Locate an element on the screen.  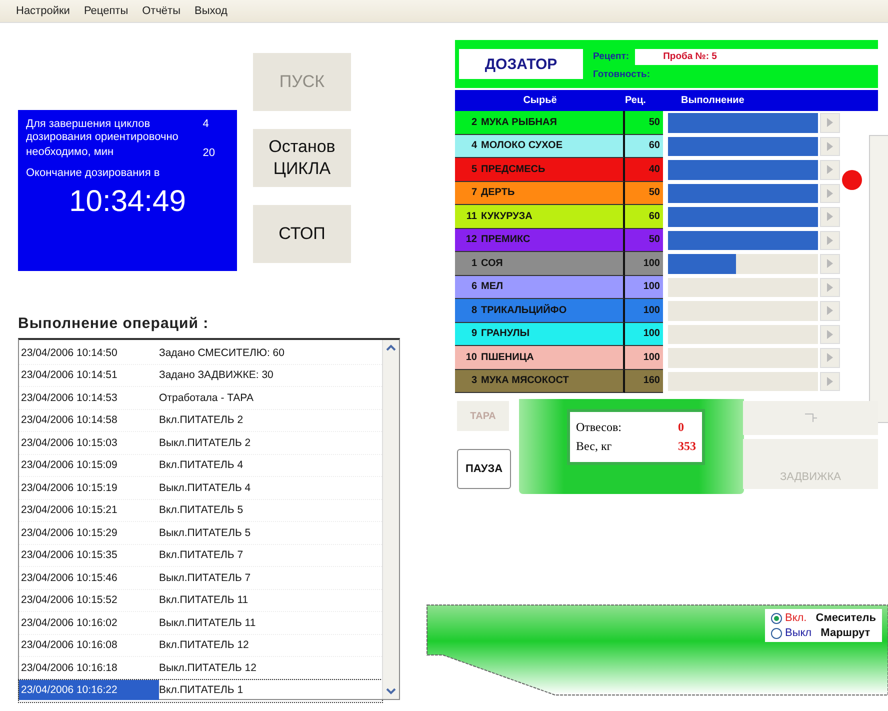
mixer-radio: Выкл Маршрут is located at coordinates (823, 633).